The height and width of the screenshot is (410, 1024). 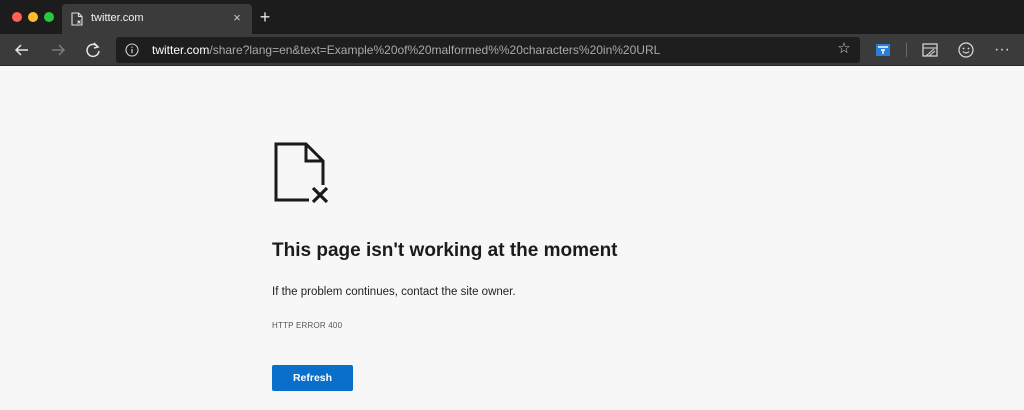 I want to click on info-icon, so click(x=132, y=50).